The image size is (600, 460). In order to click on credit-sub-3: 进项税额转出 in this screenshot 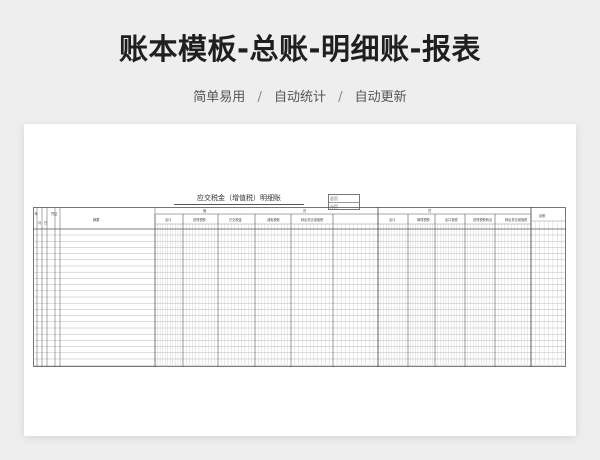, I will do `click(482, 219)`.